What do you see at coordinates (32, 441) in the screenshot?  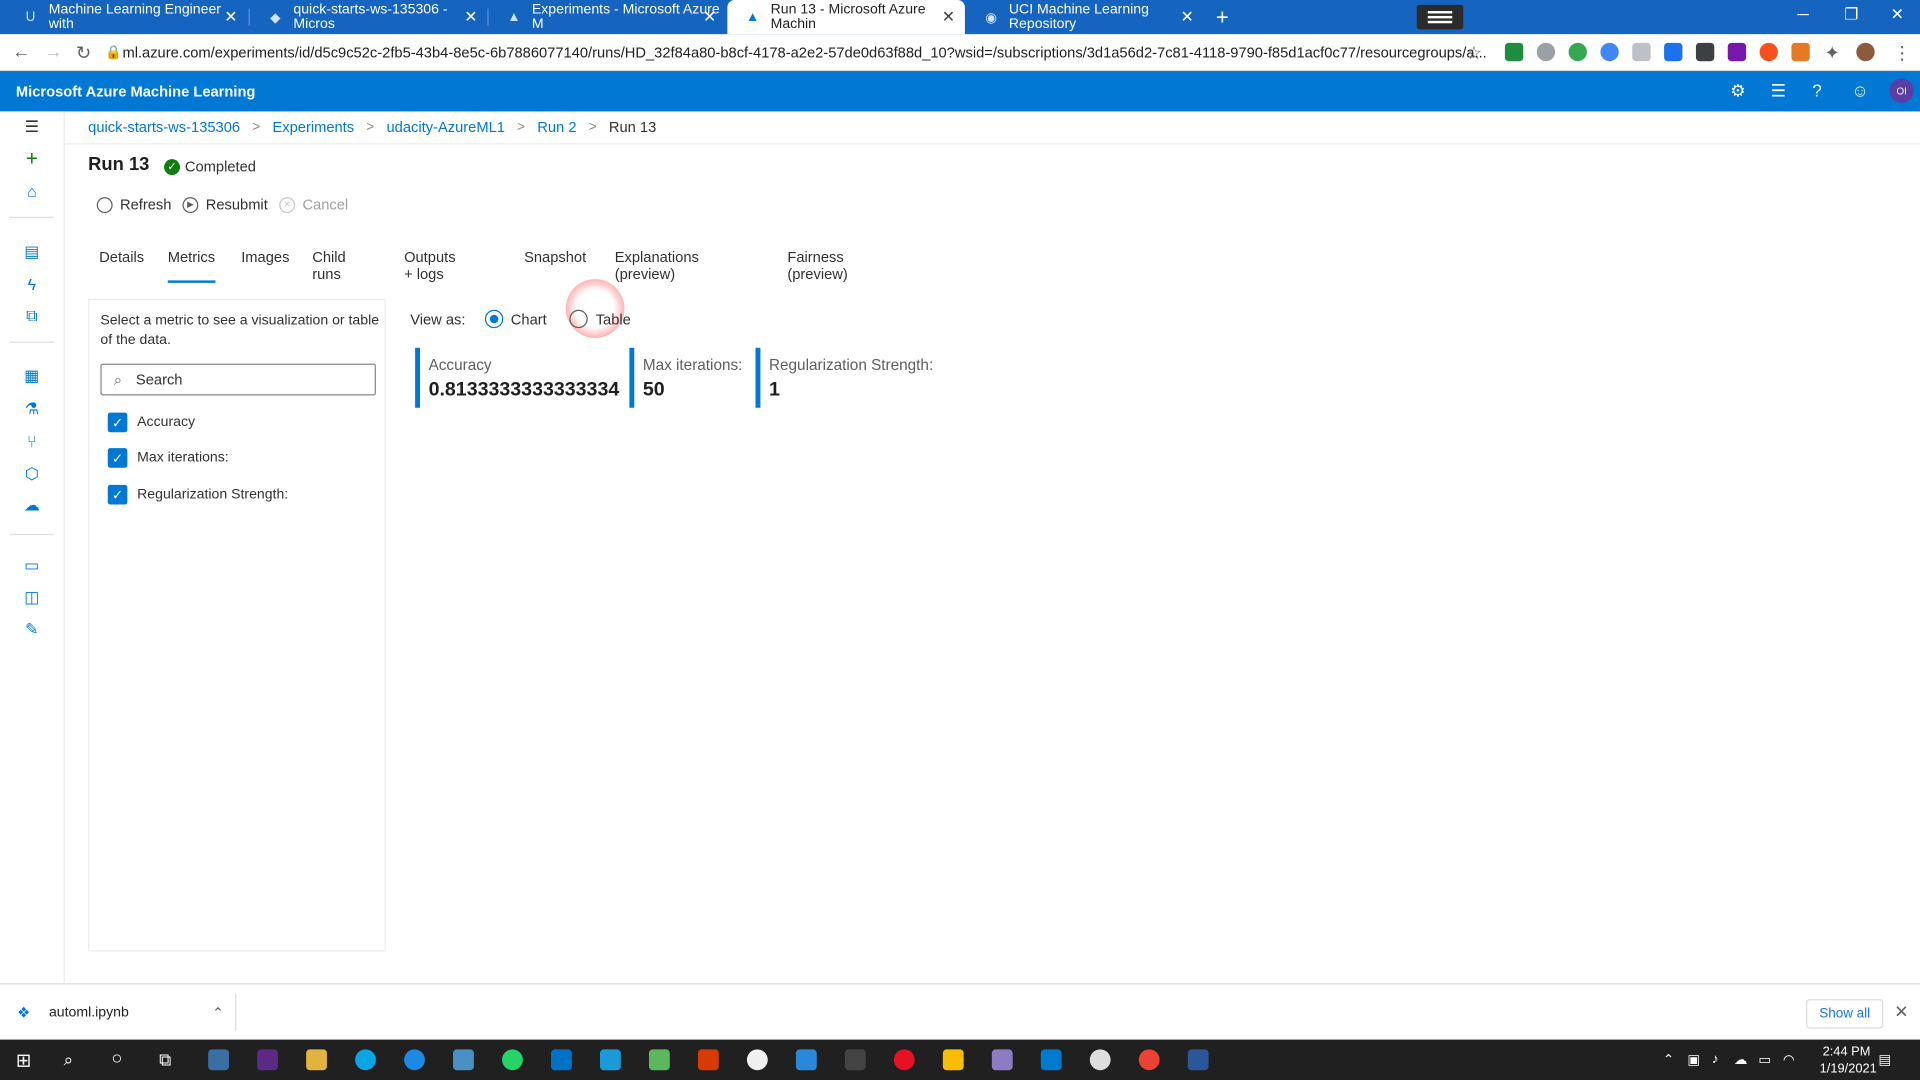 I see `pipelines-icon: ⑂` at bounding box center [32, 441].